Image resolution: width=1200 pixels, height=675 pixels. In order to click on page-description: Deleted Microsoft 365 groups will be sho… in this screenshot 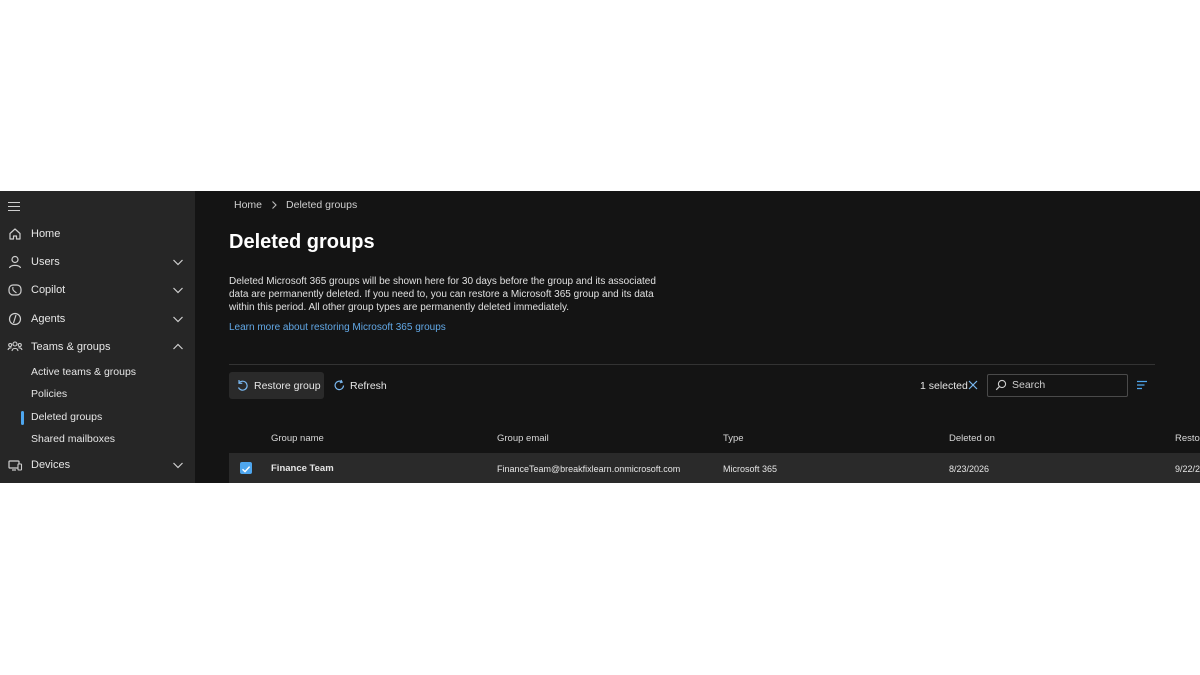, I will do `click(442, 294)`.